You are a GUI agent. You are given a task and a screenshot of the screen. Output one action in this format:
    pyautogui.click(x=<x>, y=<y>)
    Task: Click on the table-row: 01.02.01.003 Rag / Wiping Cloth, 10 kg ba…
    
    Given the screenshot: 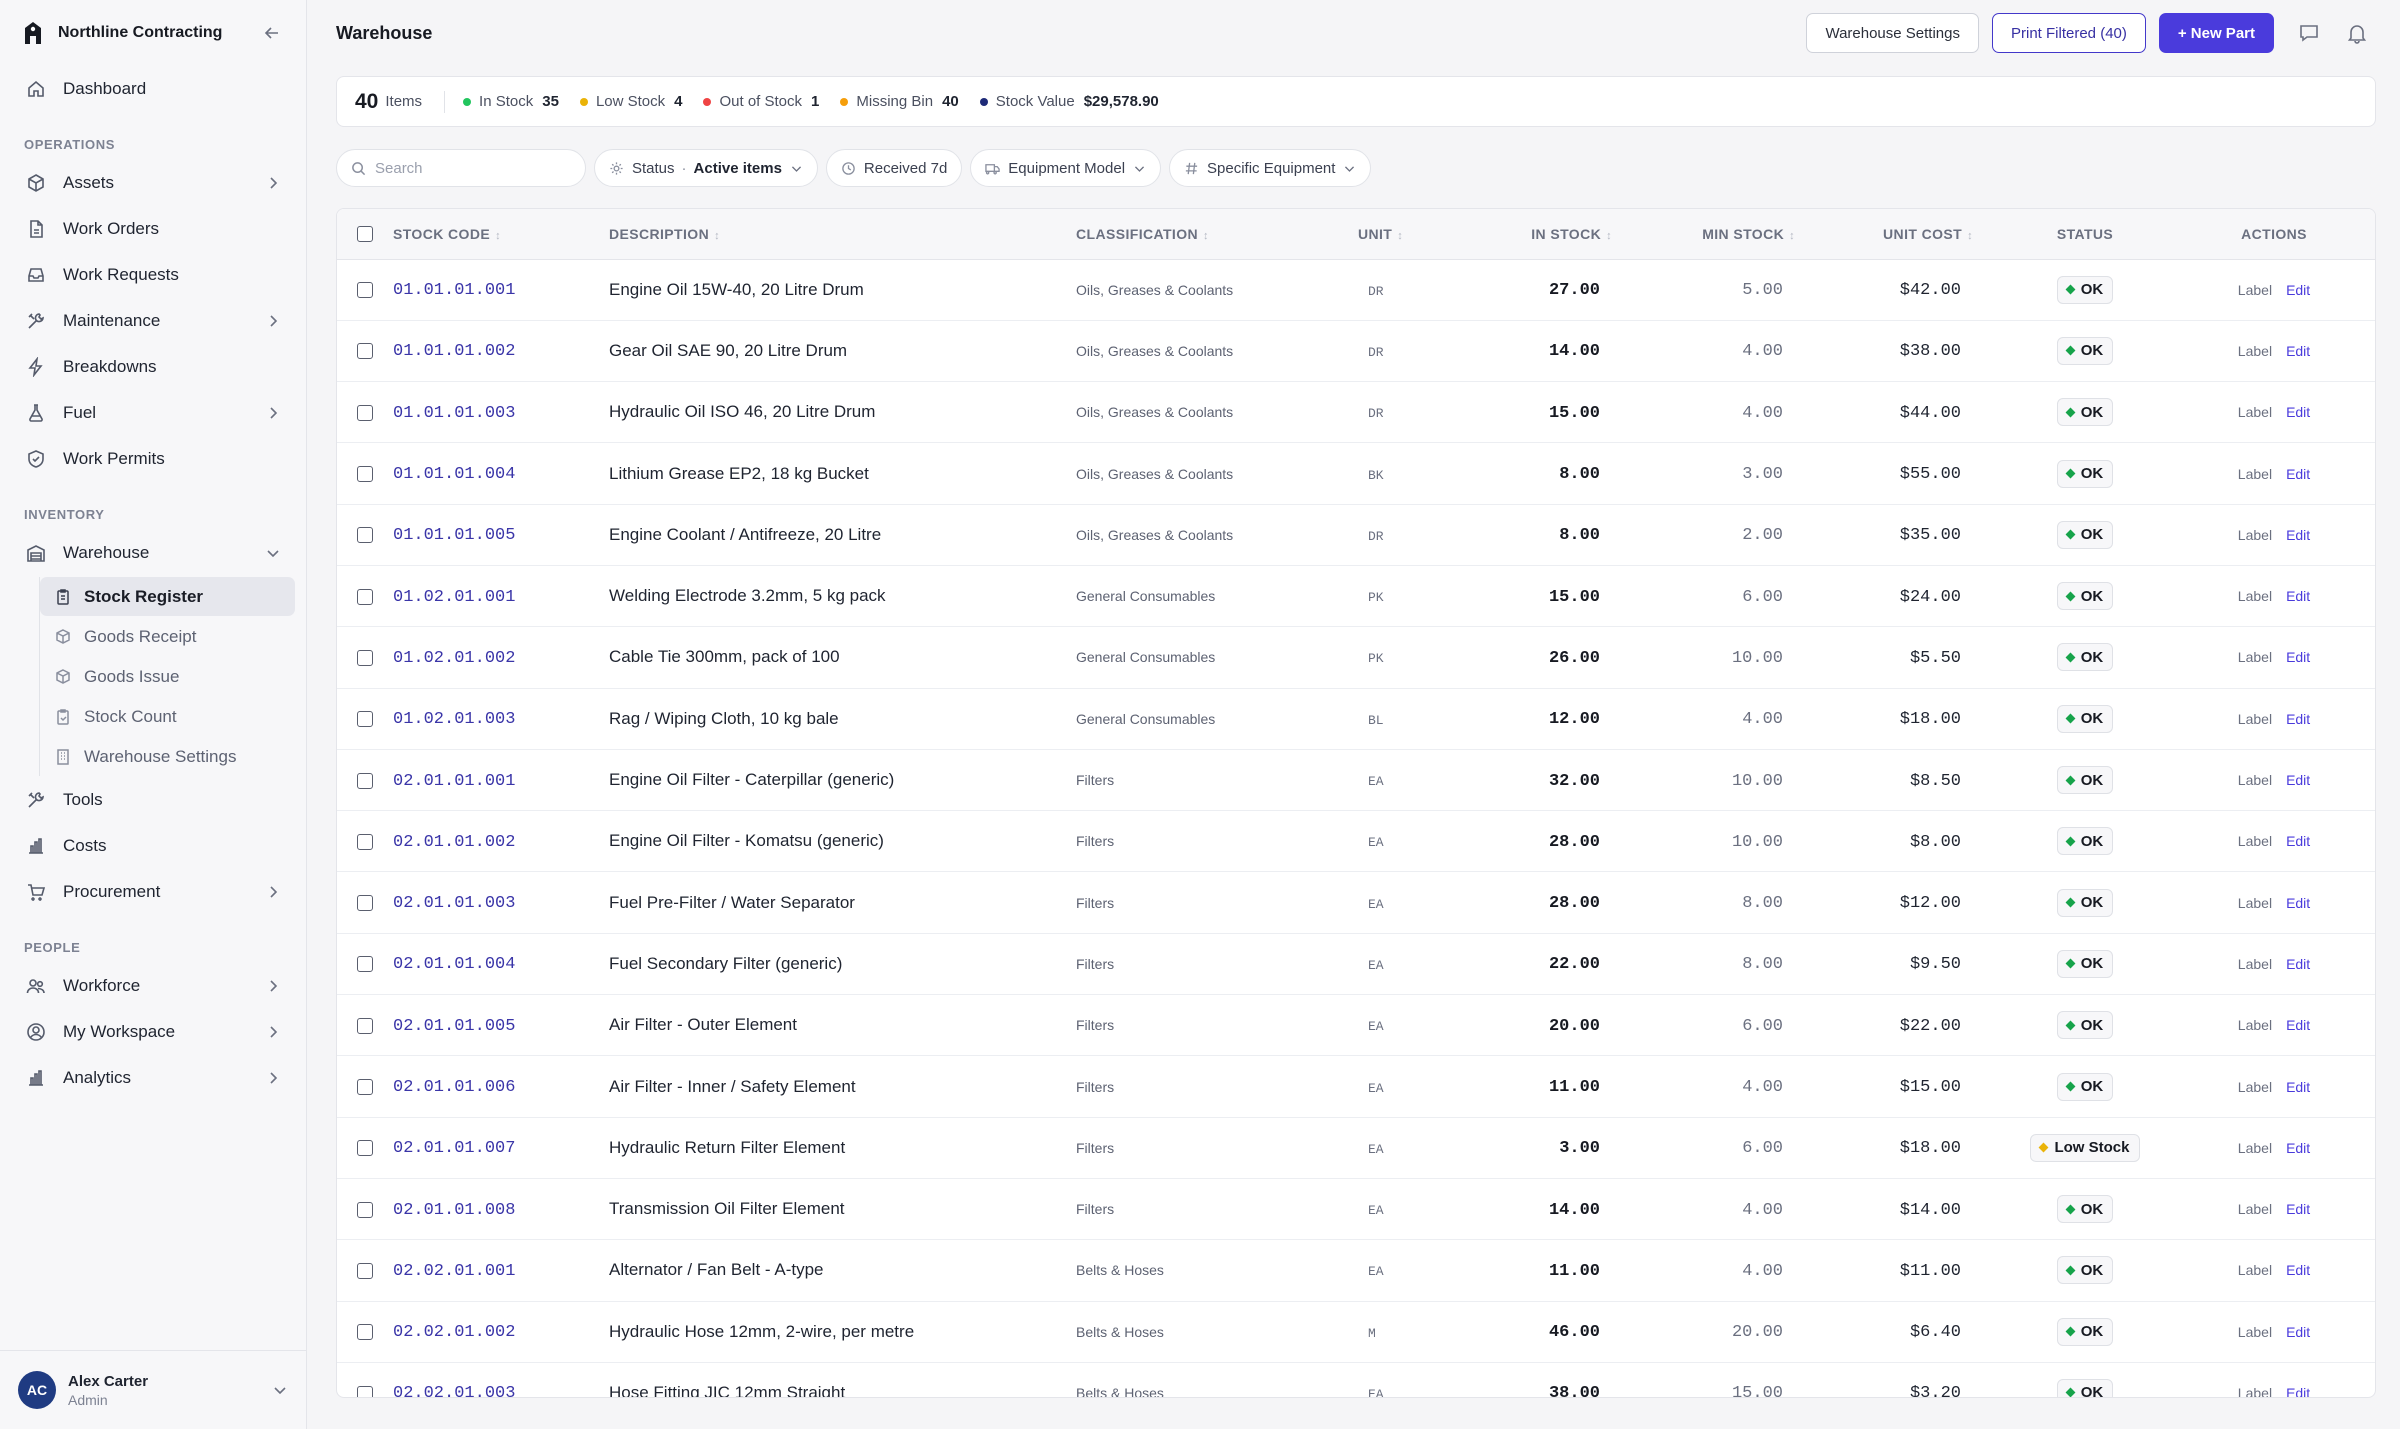 What is the action you would take?
    pyautogui.click(x=1356, y=719)
    